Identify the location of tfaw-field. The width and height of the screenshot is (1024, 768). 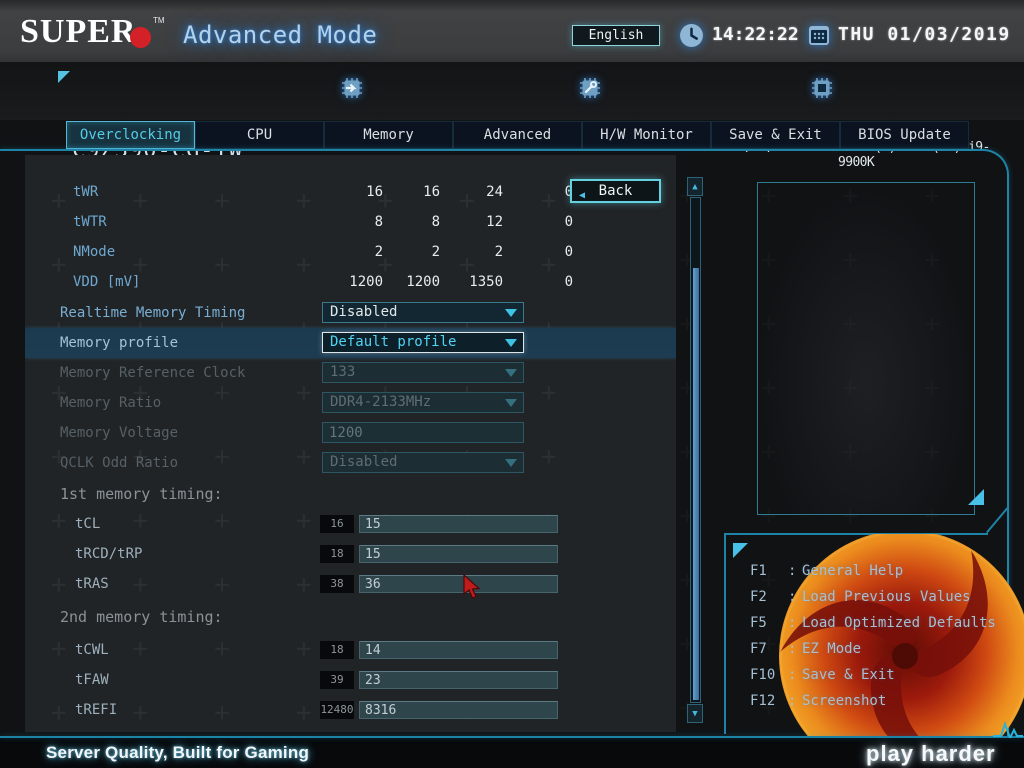
(458, 680).